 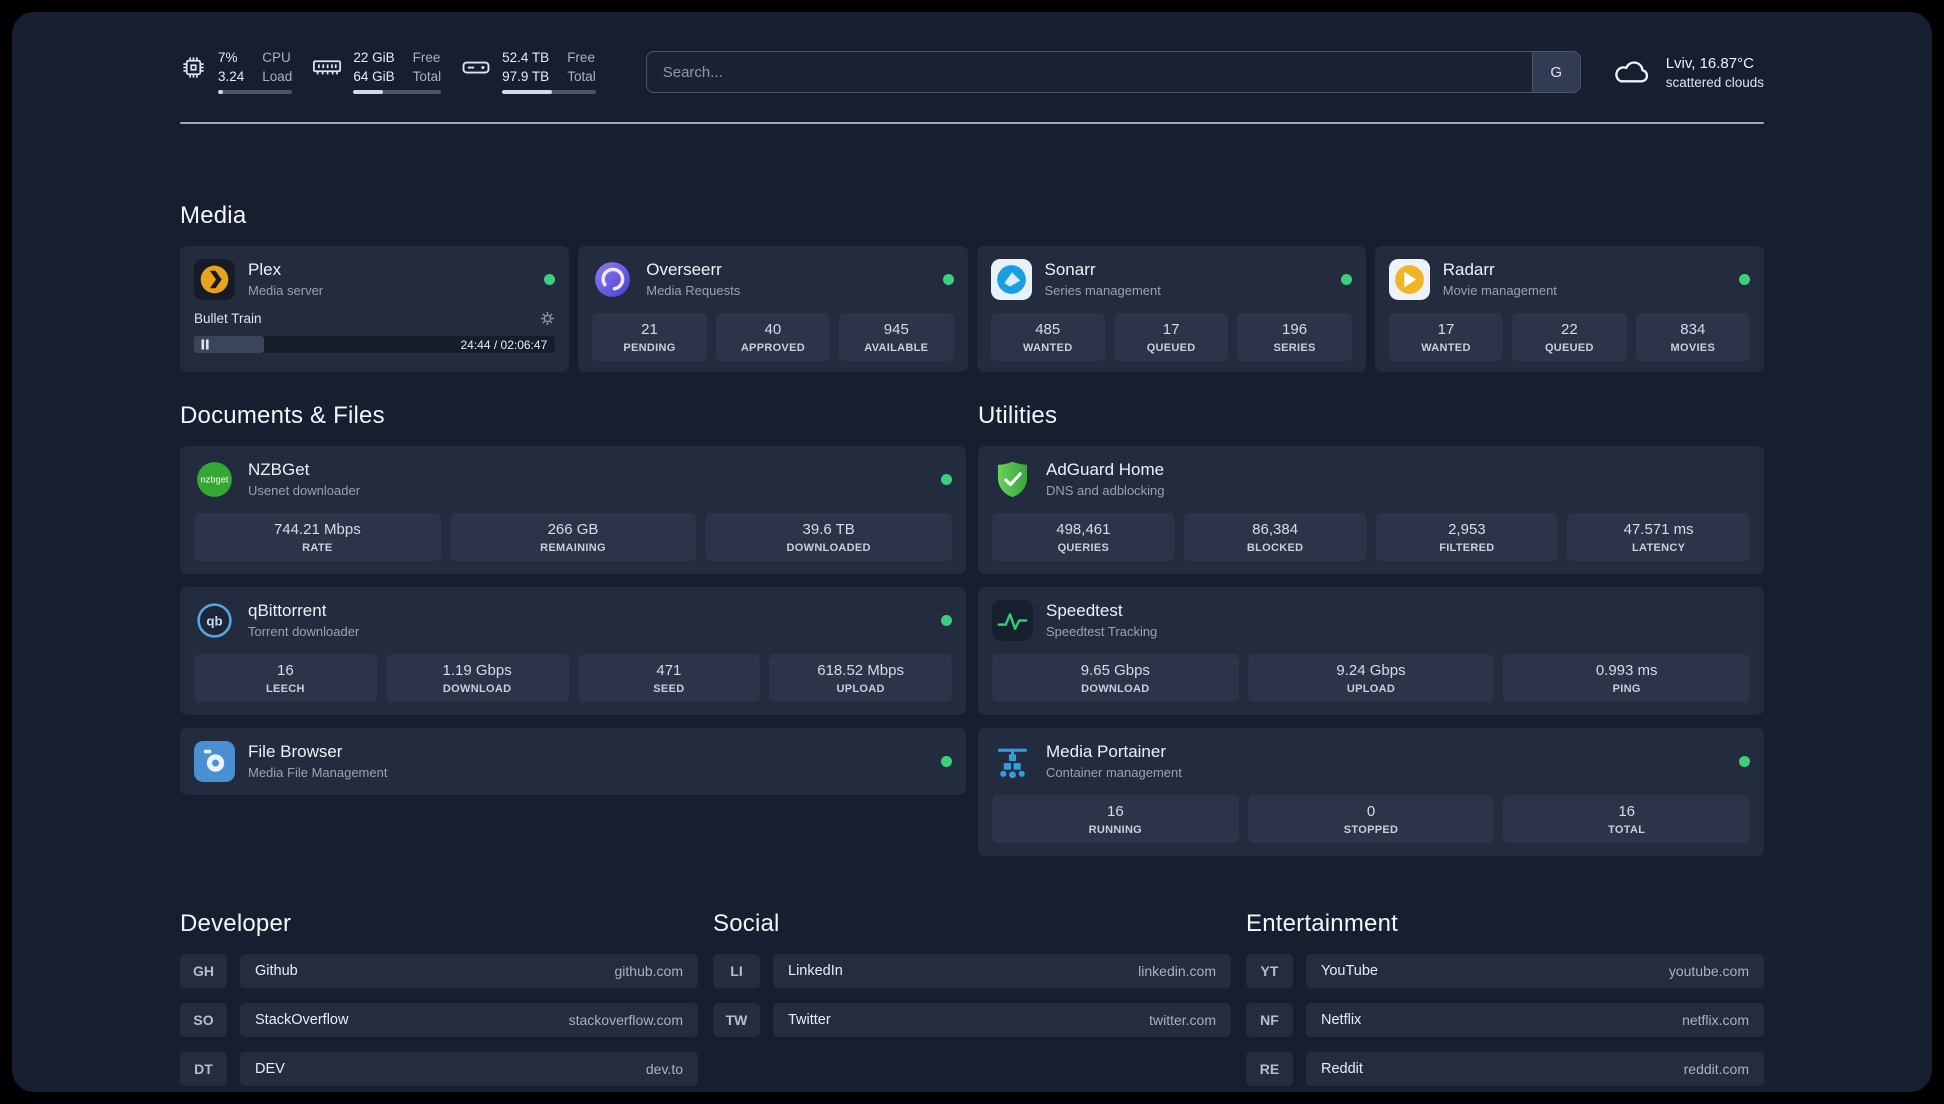 What do you see at coordinates (1371, 819) in the screenshot?
I see `stat-stopped: 0 STOPPED` at bounding box center [1371, 819].